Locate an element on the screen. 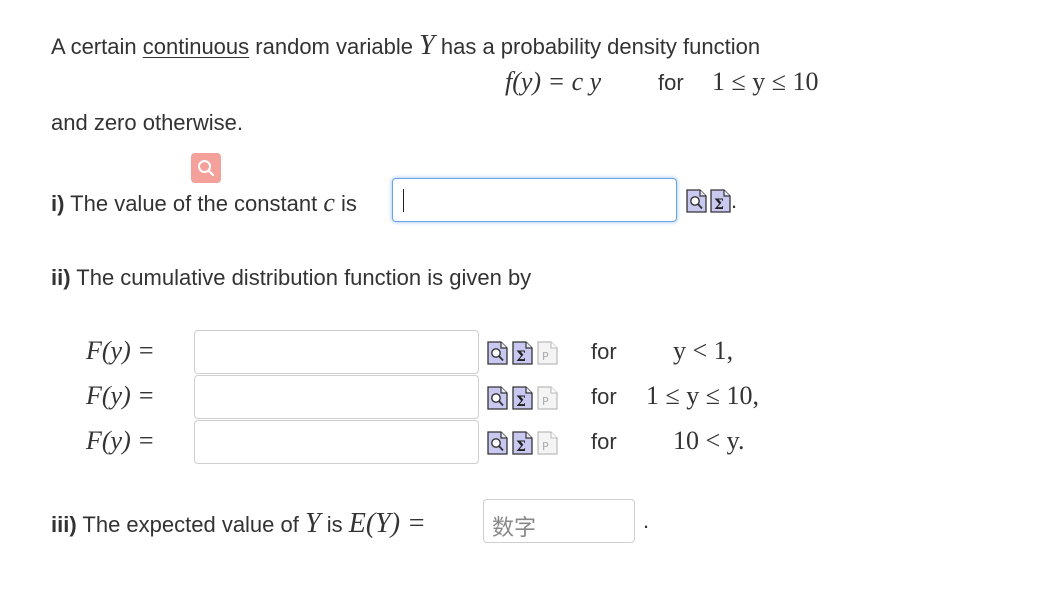  part-iii-trail: . is located at coordinates (646, 520).